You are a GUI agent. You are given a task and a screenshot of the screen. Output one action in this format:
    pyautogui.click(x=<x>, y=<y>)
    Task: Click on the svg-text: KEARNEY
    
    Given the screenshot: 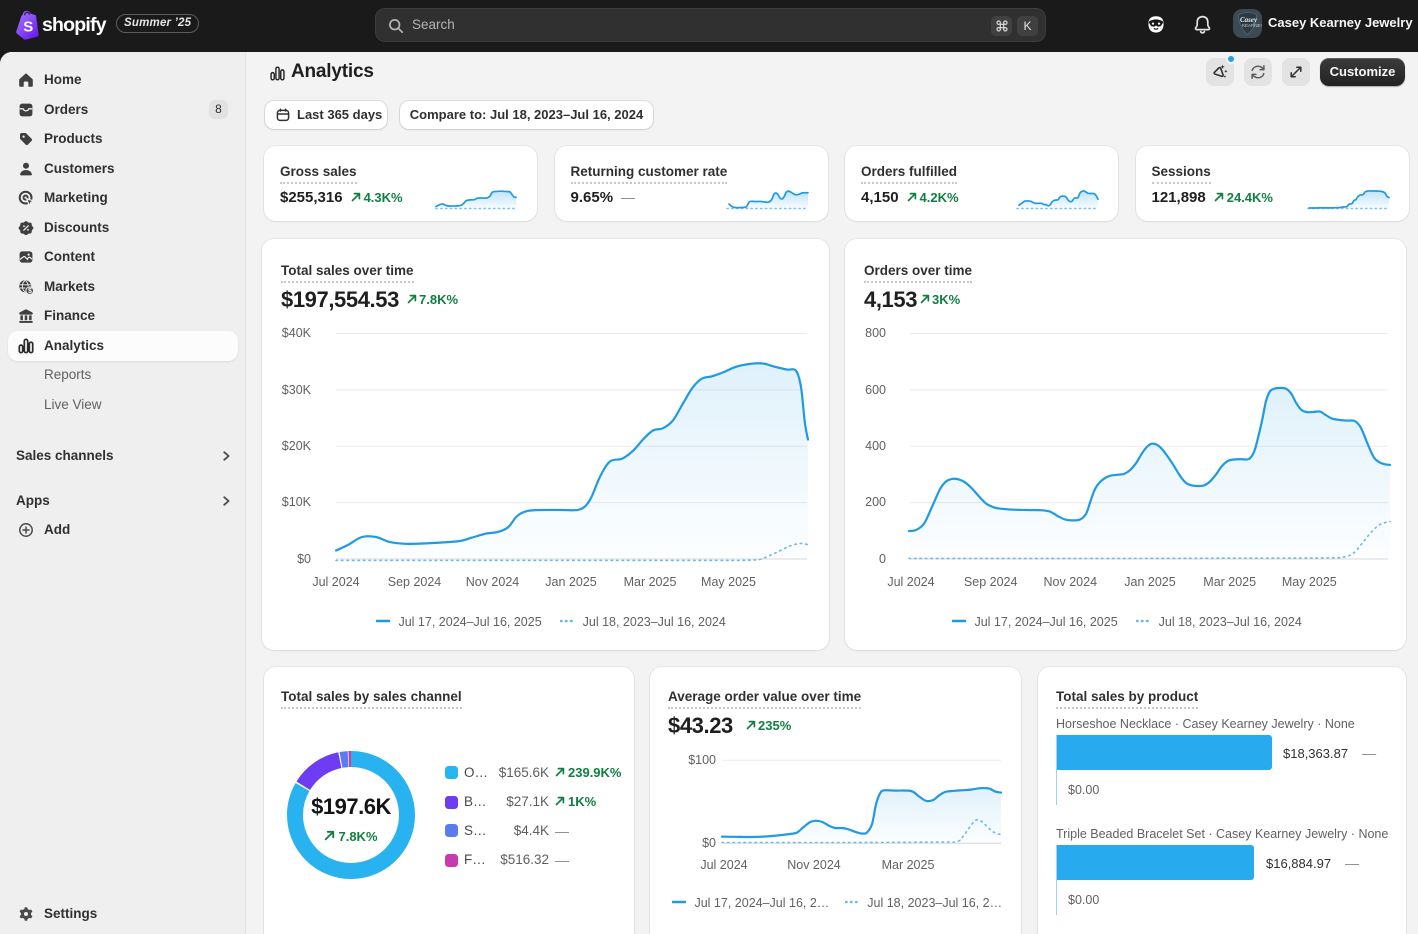 What is the action you would take?
    pyautogui.click(x=1252, y=25)
    